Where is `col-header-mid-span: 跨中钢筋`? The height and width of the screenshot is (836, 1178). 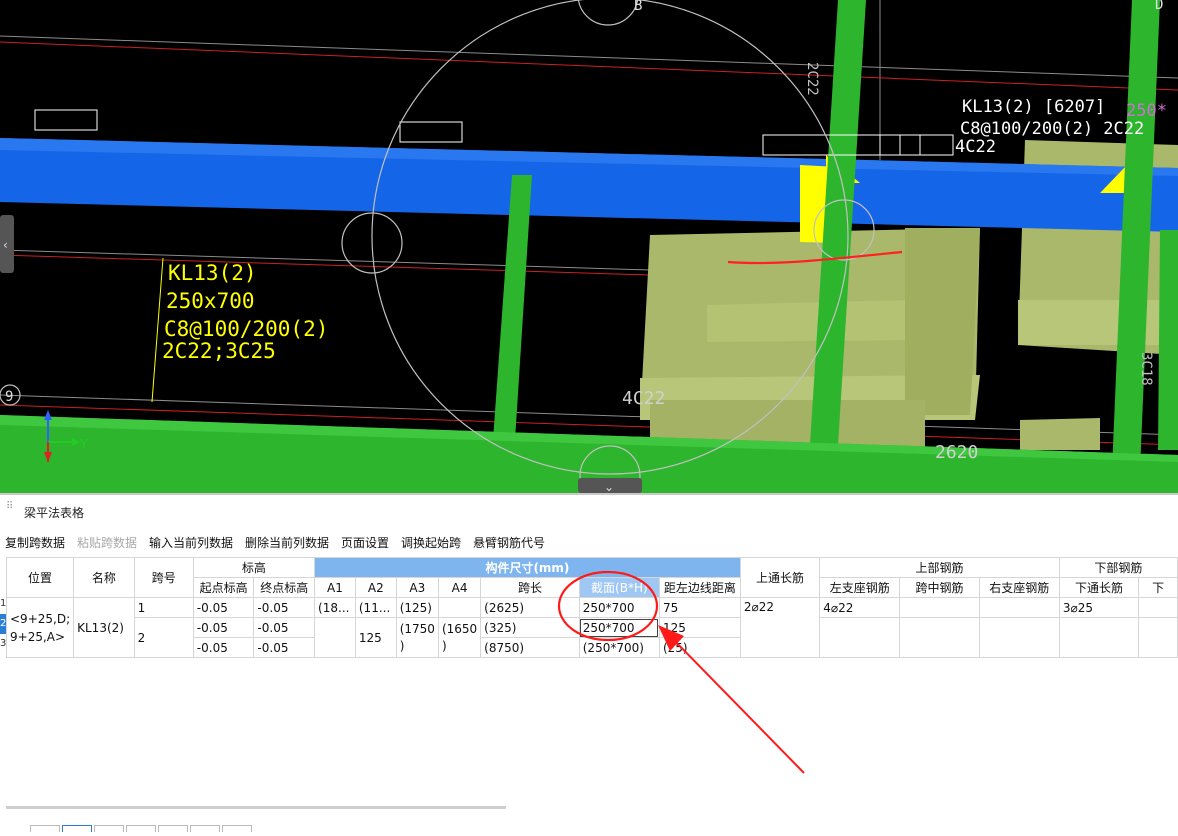
col-header-mid-span: 跨中钢筋 is located at coordinates (939, 587).